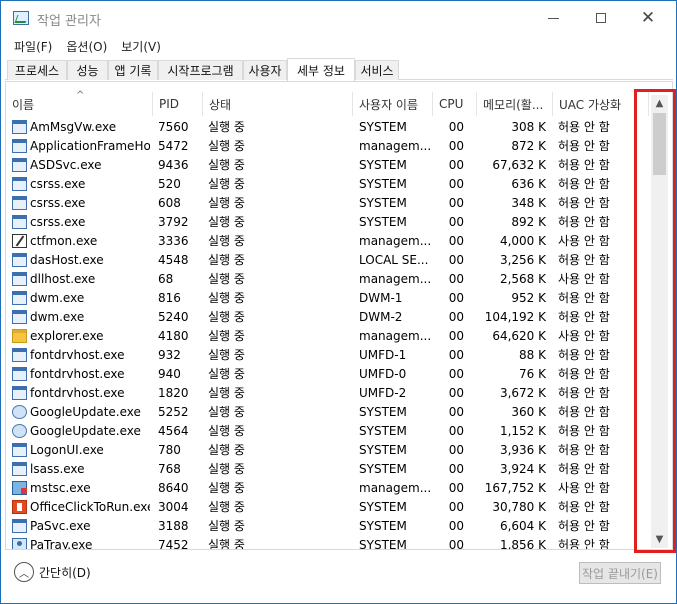 The width and height of the screenshot is (677, 604). I want to click on process-pid: 4564, so click(173, 431).